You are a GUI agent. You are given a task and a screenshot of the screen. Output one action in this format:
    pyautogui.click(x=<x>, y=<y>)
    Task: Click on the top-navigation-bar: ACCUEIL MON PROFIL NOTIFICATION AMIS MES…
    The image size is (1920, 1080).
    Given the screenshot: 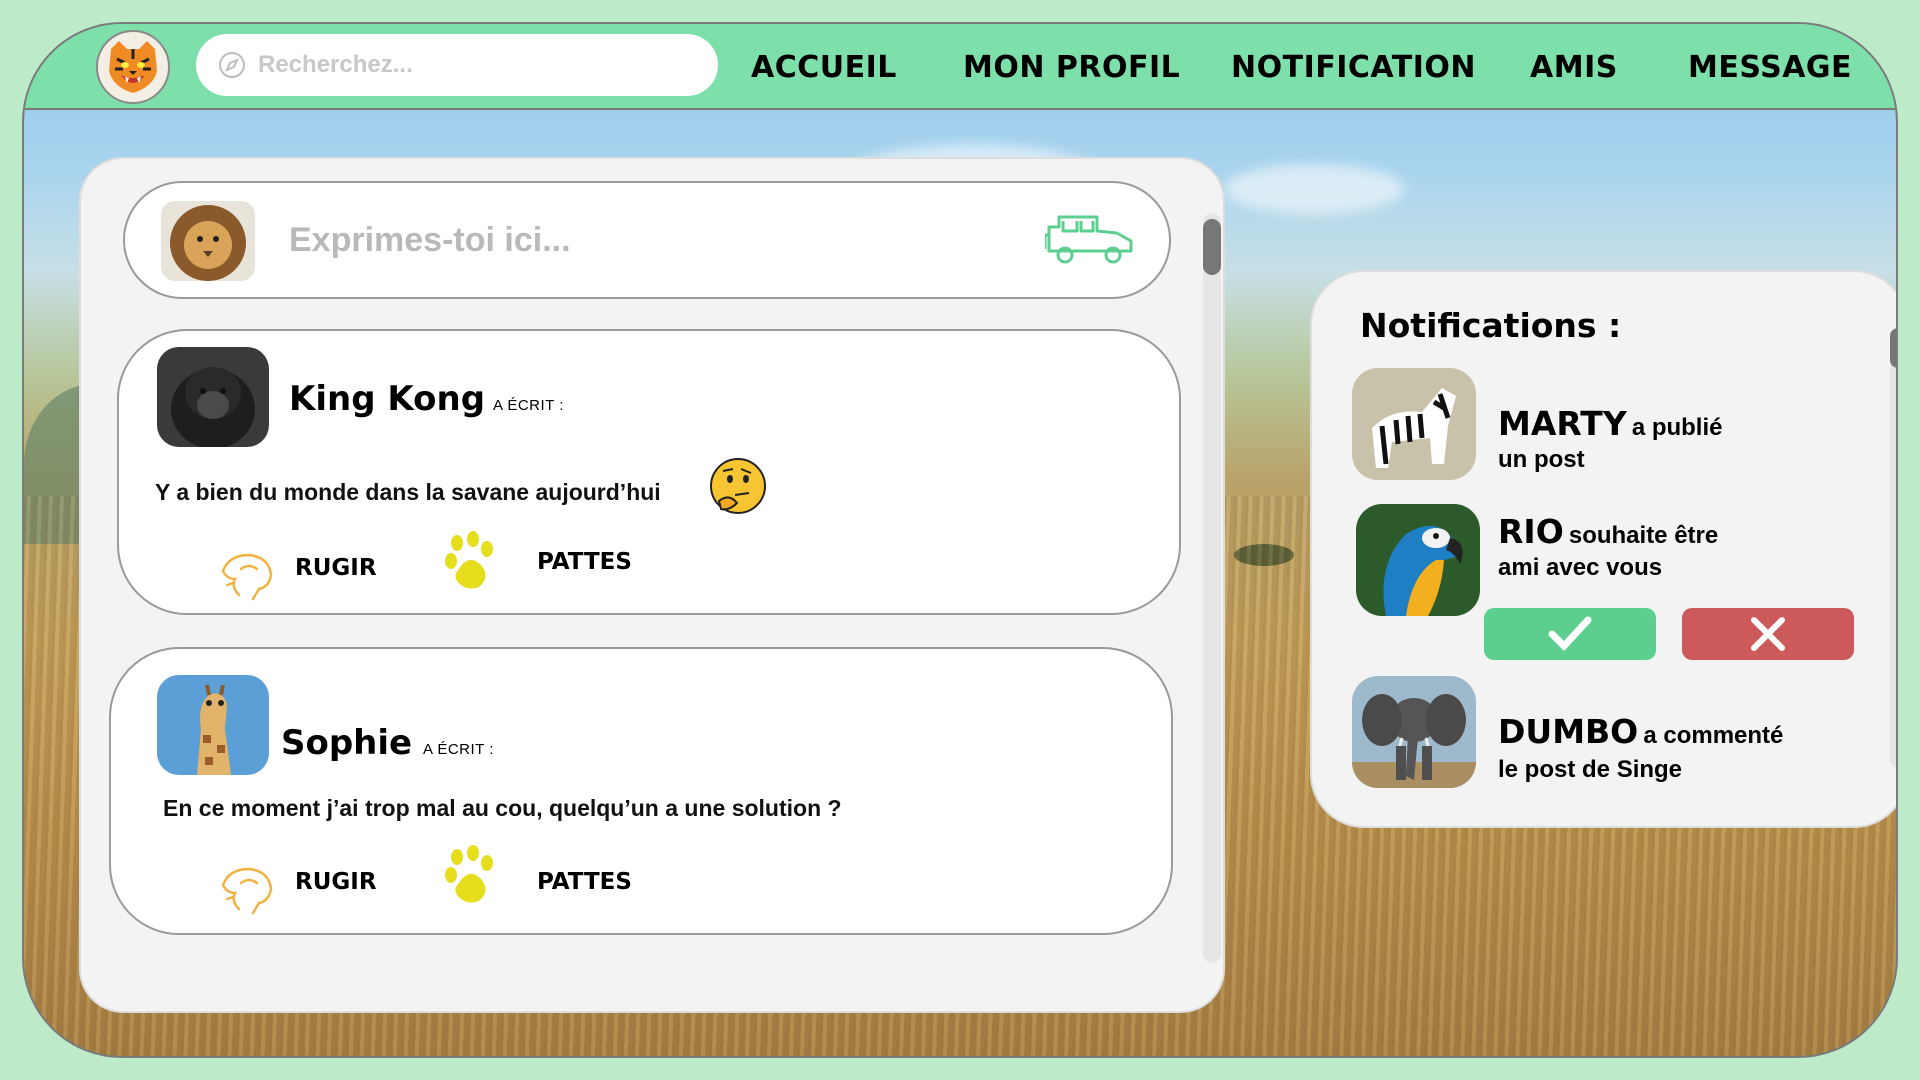 What is the action you would take?
    pyautogui.click(x=960, y=67)
    